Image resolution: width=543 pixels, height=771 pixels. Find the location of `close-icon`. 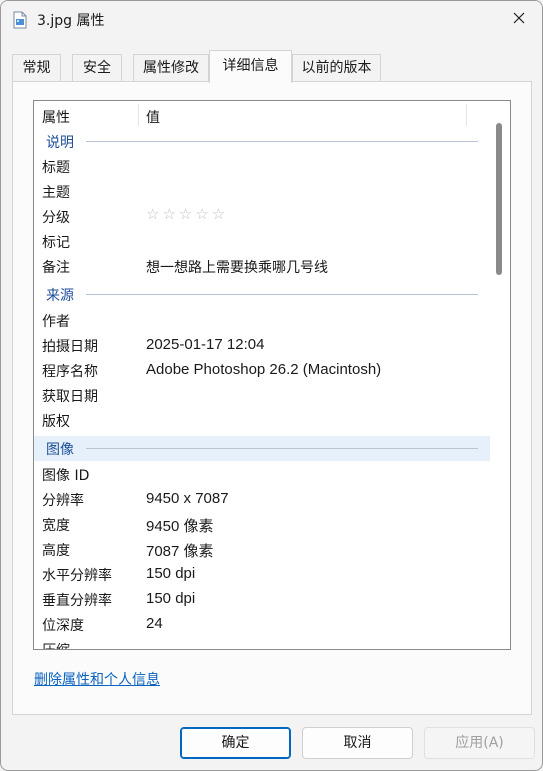

close-icon is located at coordinates (519, 20).